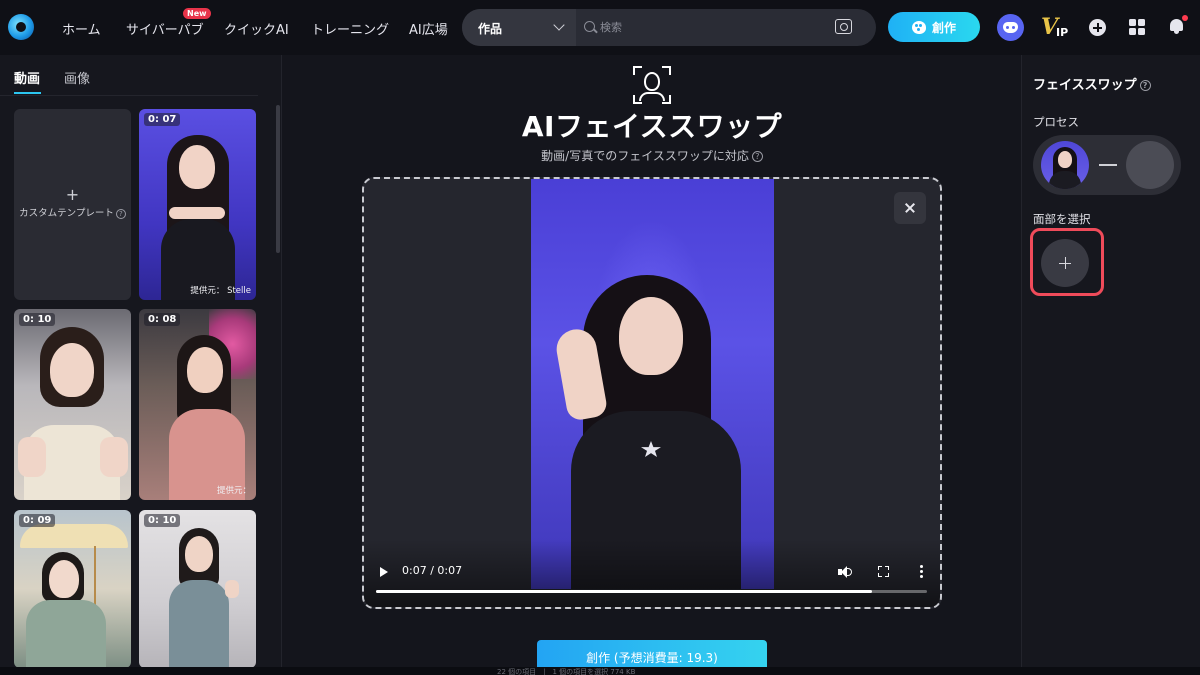  I want to click on arrow-right-icon, so click(1108, 165).